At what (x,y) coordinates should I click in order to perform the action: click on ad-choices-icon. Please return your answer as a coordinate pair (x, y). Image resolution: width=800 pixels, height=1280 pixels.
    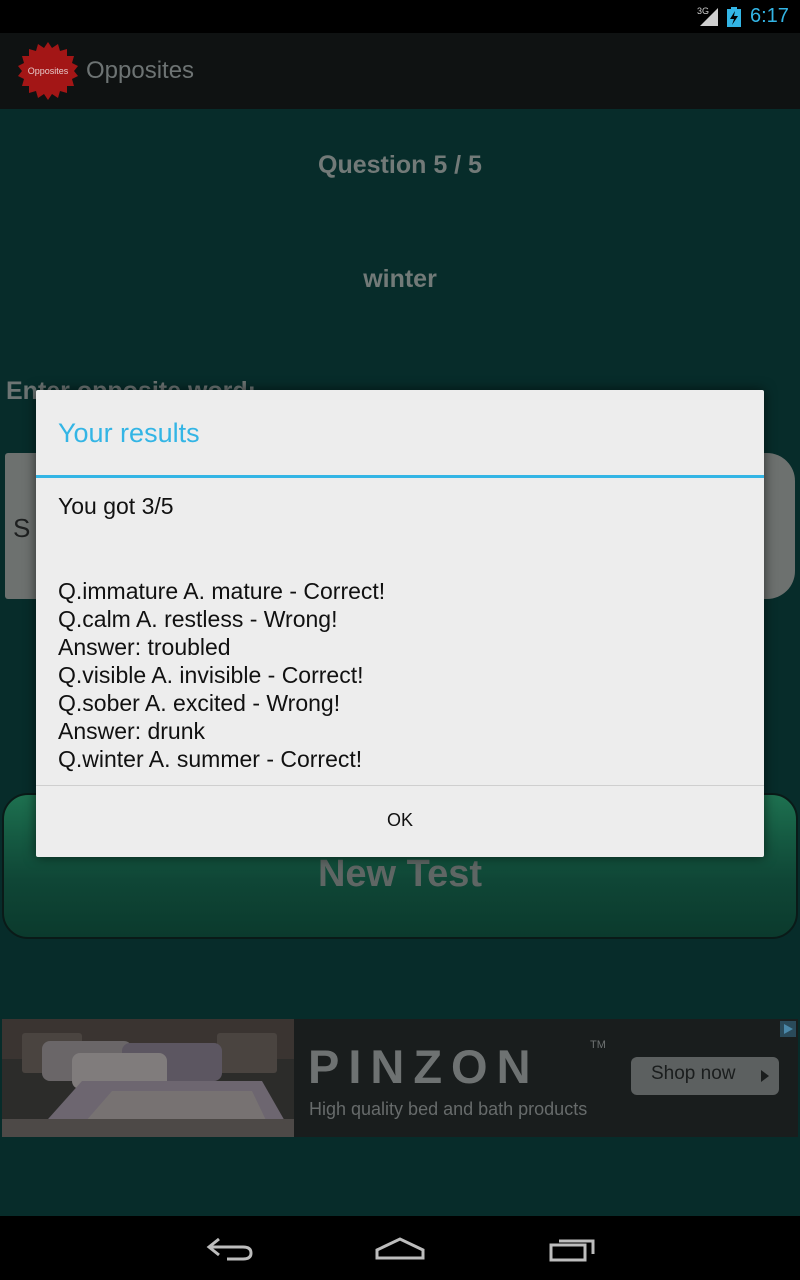
    Looking at the image, I should click on (788, 1029).